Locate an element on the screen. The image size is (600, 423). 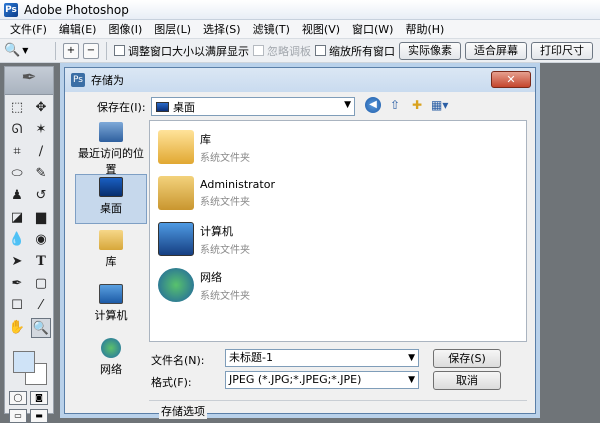
full-screen-icon: ▬ is located at coordinates (39, 416).